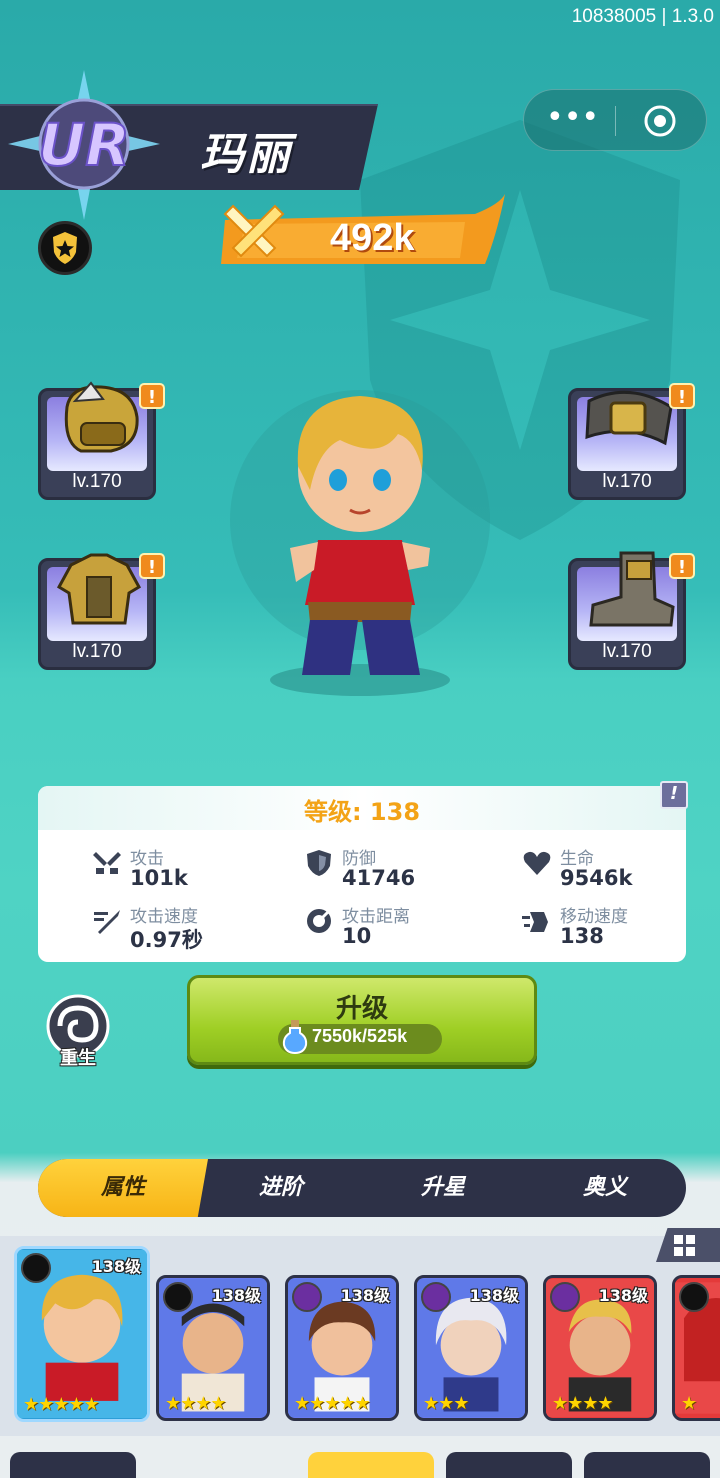 The height and width of the screenshot is (1478, 720). I want to click on grid-icon, so click(684, 1245).